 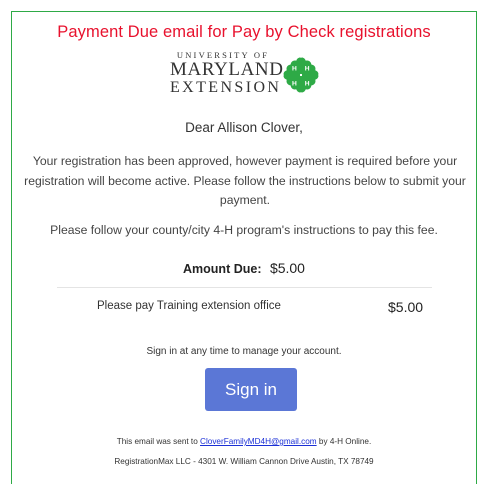 What do you see at coordinates (189, 306) in the screenshot?
I see `line-item-label: Please pay Training extension office` at bounding box center [189, 306].